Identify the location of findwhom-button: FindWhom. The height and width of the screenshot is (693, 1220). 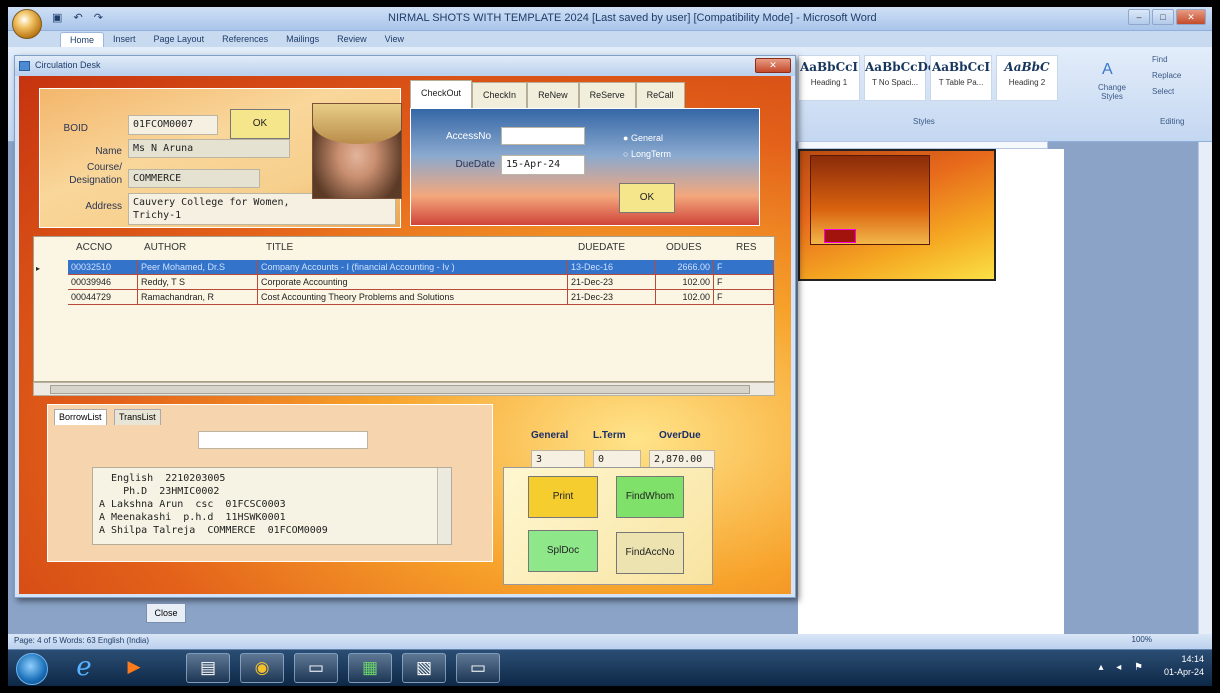
(650, 497).